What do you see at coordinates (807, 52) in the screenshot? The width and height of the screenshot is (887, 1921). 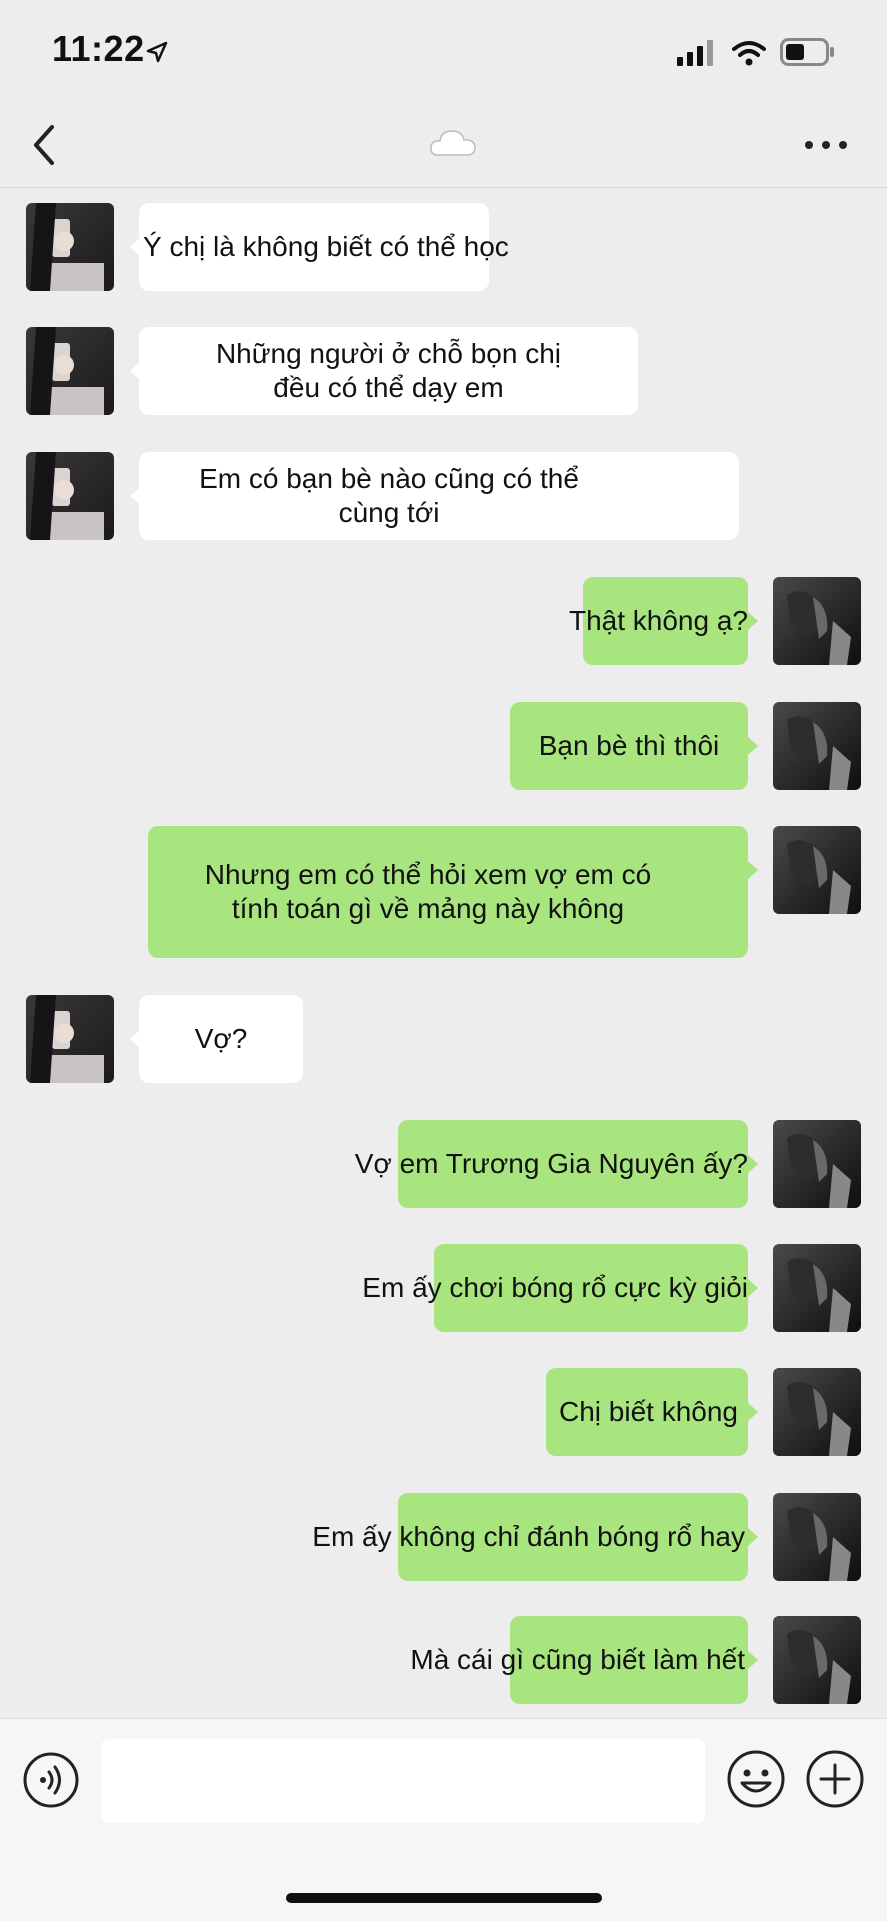 I see `battery-icon` at bounding box center [807, 52].